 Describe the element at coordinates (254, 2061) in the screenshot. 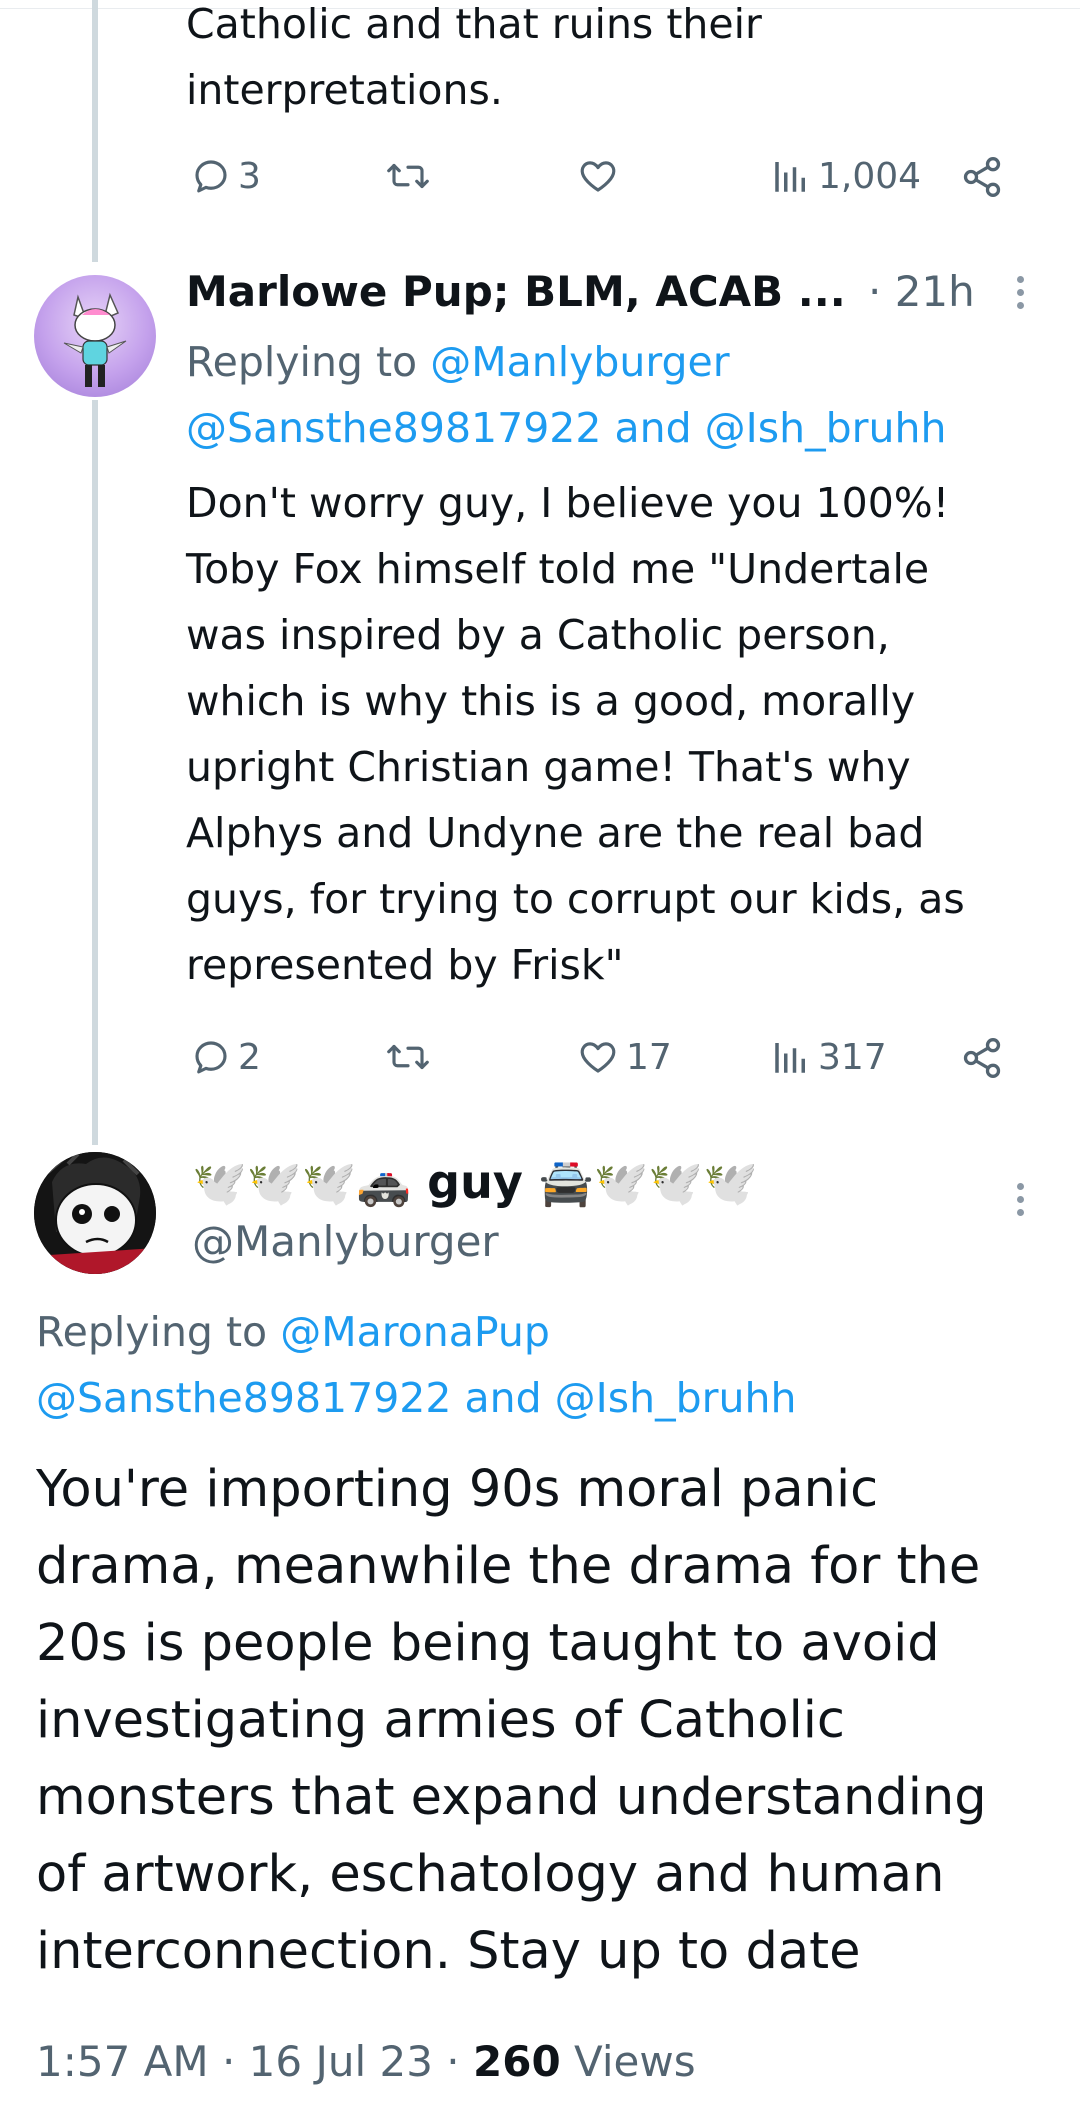

I see `post-time: 1:57 AM · 16 Jul 23 ·` at that location.